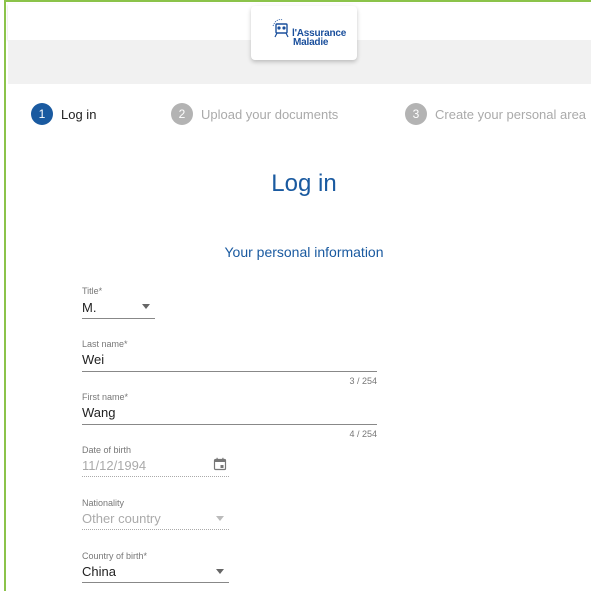 The image size is (591, 591). I want to click on step-1-label: Log in, so click(78, 114).